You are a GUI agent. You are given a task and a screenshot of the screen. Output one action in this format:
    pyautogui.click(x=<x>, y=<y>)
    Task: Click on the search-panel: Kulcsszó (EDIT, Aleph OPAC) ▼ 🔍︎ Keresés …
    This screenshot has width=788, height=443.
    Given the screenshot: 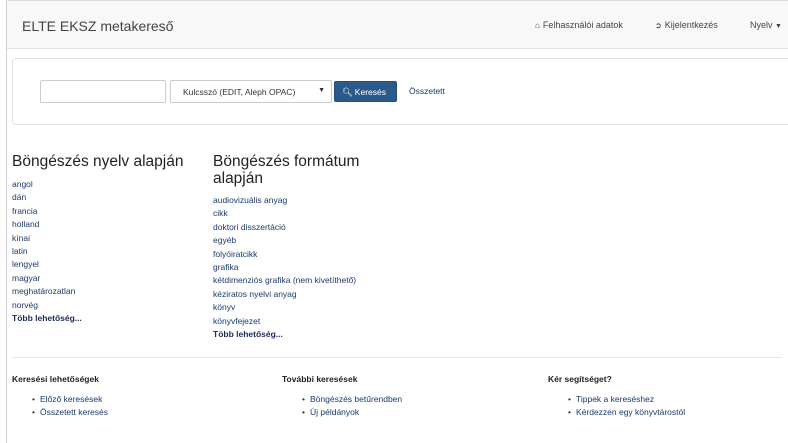 What is the action you would take?
    pyautogui.click(x=400, y=91)
    